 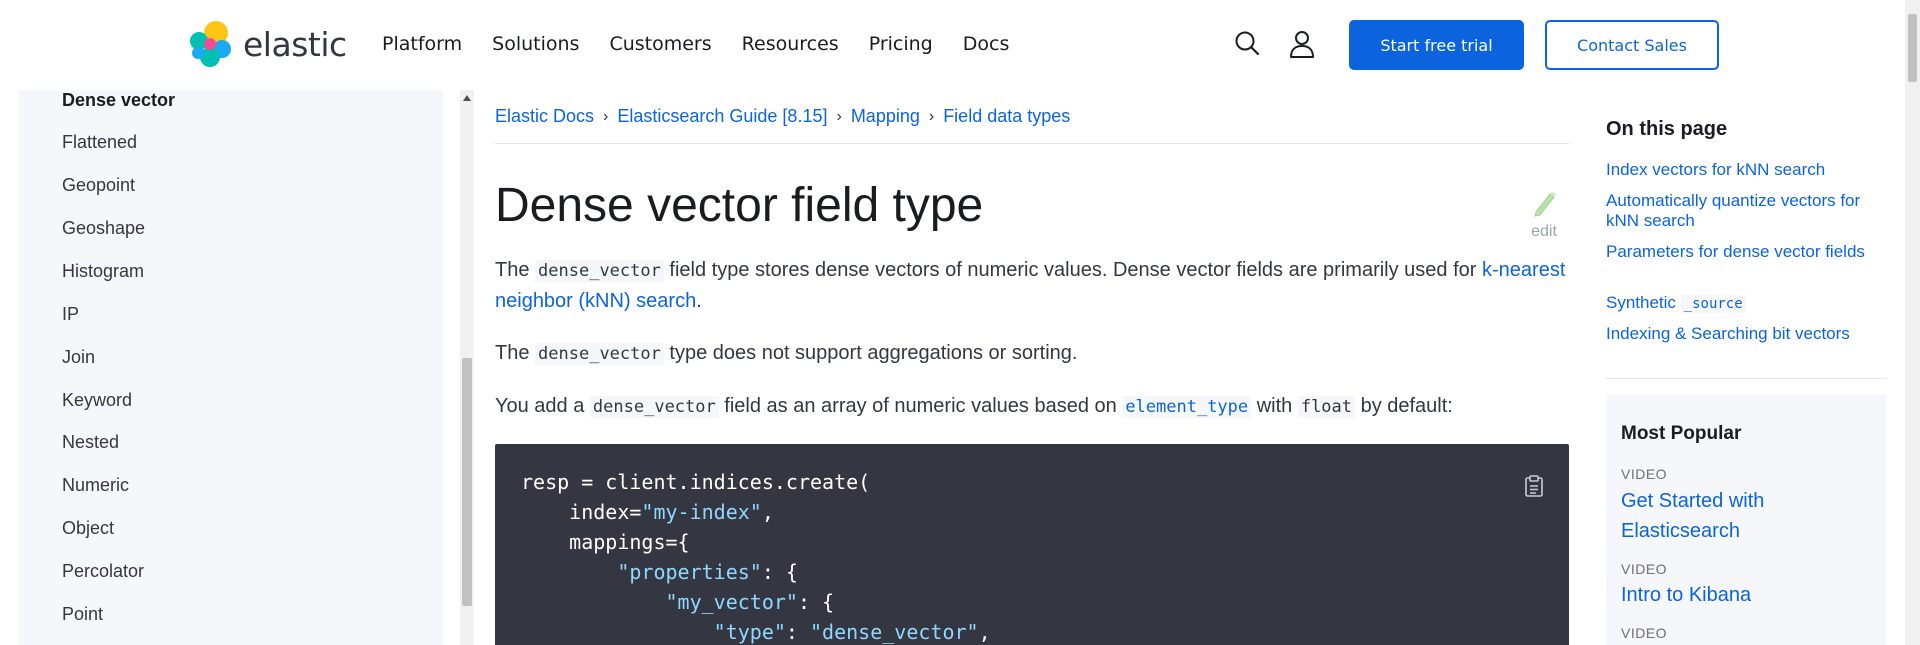 I want to click on toc-title: On this page, so click(x=1667, y=129).